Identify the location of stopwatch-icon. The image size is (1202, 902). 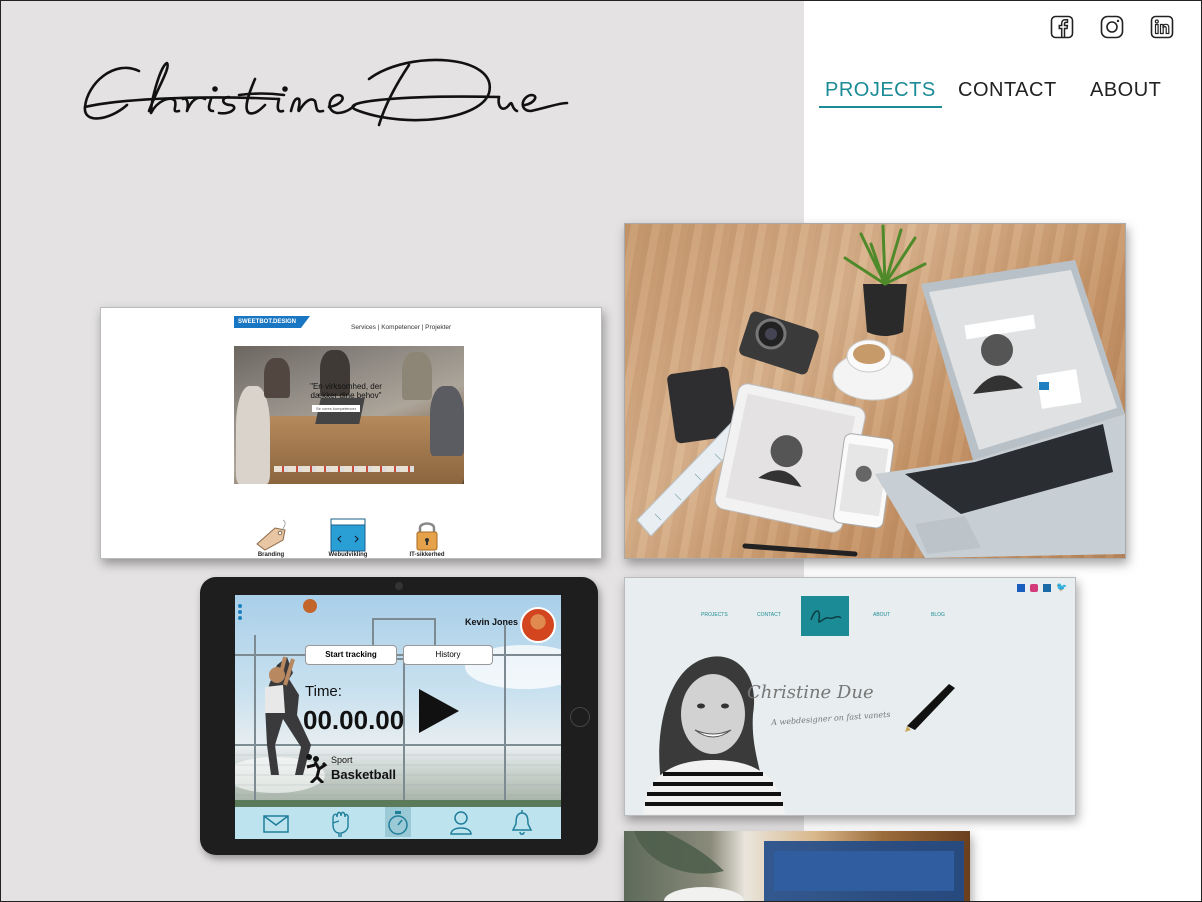
(398, 823).